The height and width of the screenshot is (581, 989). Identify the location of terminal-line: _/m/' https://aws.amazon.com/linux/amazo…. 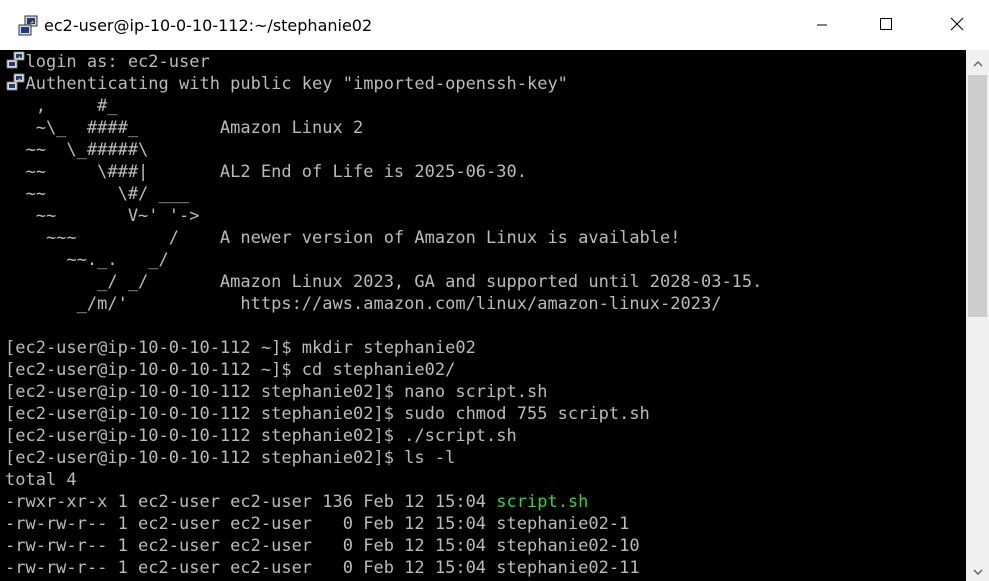
(363, 304).